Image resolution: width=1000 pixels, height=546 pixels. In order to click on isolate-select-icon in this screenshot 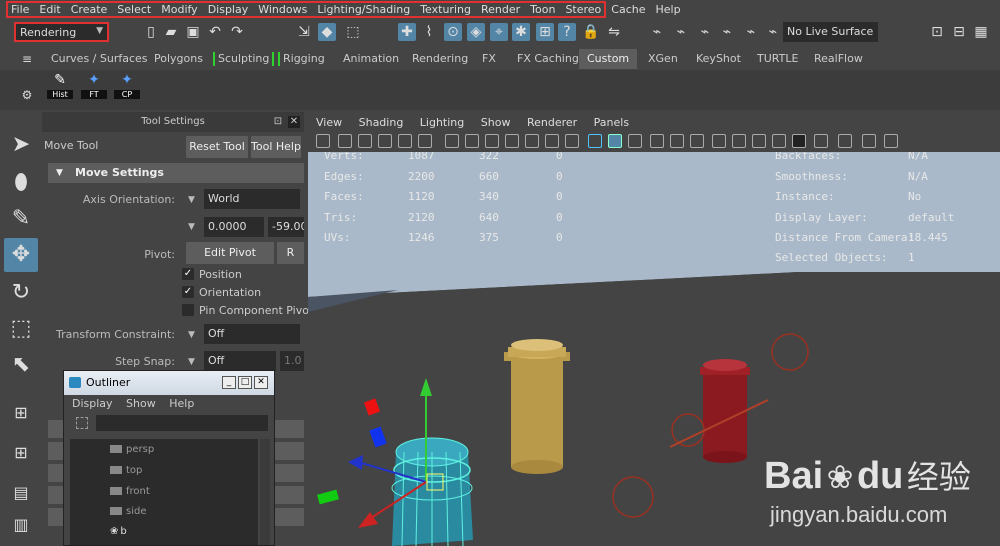, I will do `click(799, 141)`.